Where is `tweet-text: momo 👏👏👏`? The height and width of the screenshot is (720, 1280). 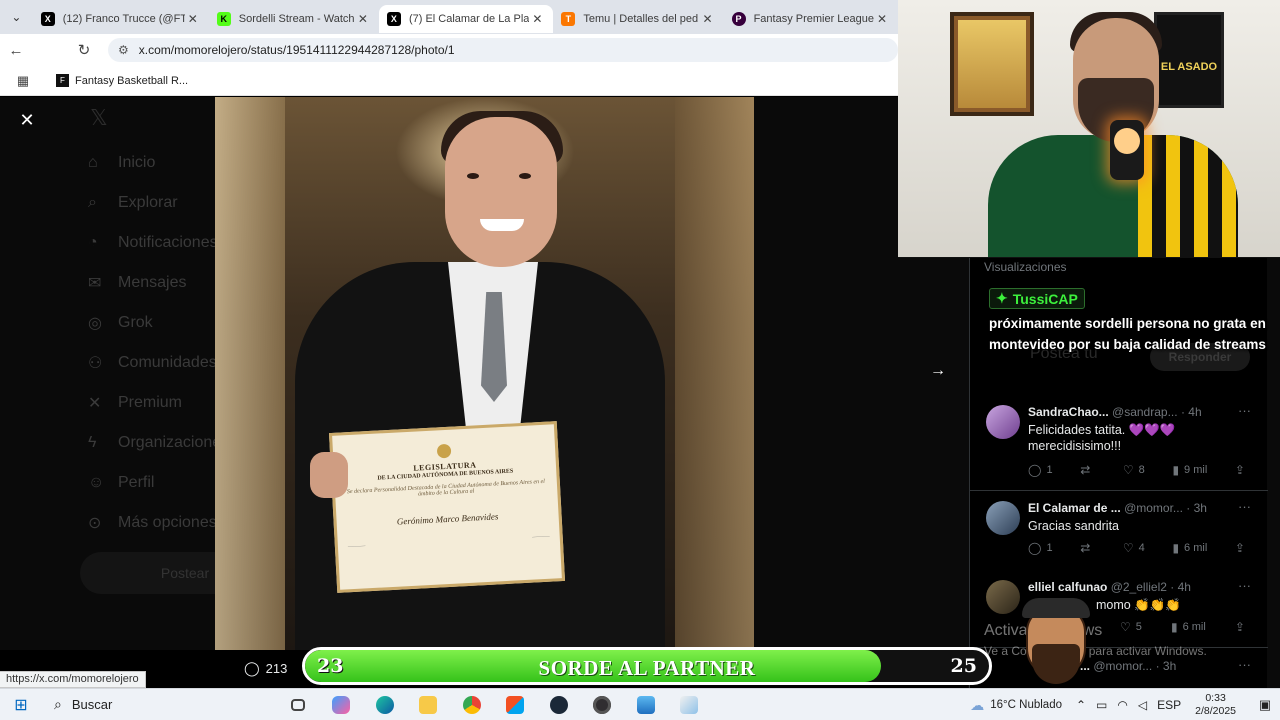
tweet-text: momo 👏👏👏 is located at coordinates (1138, 605).